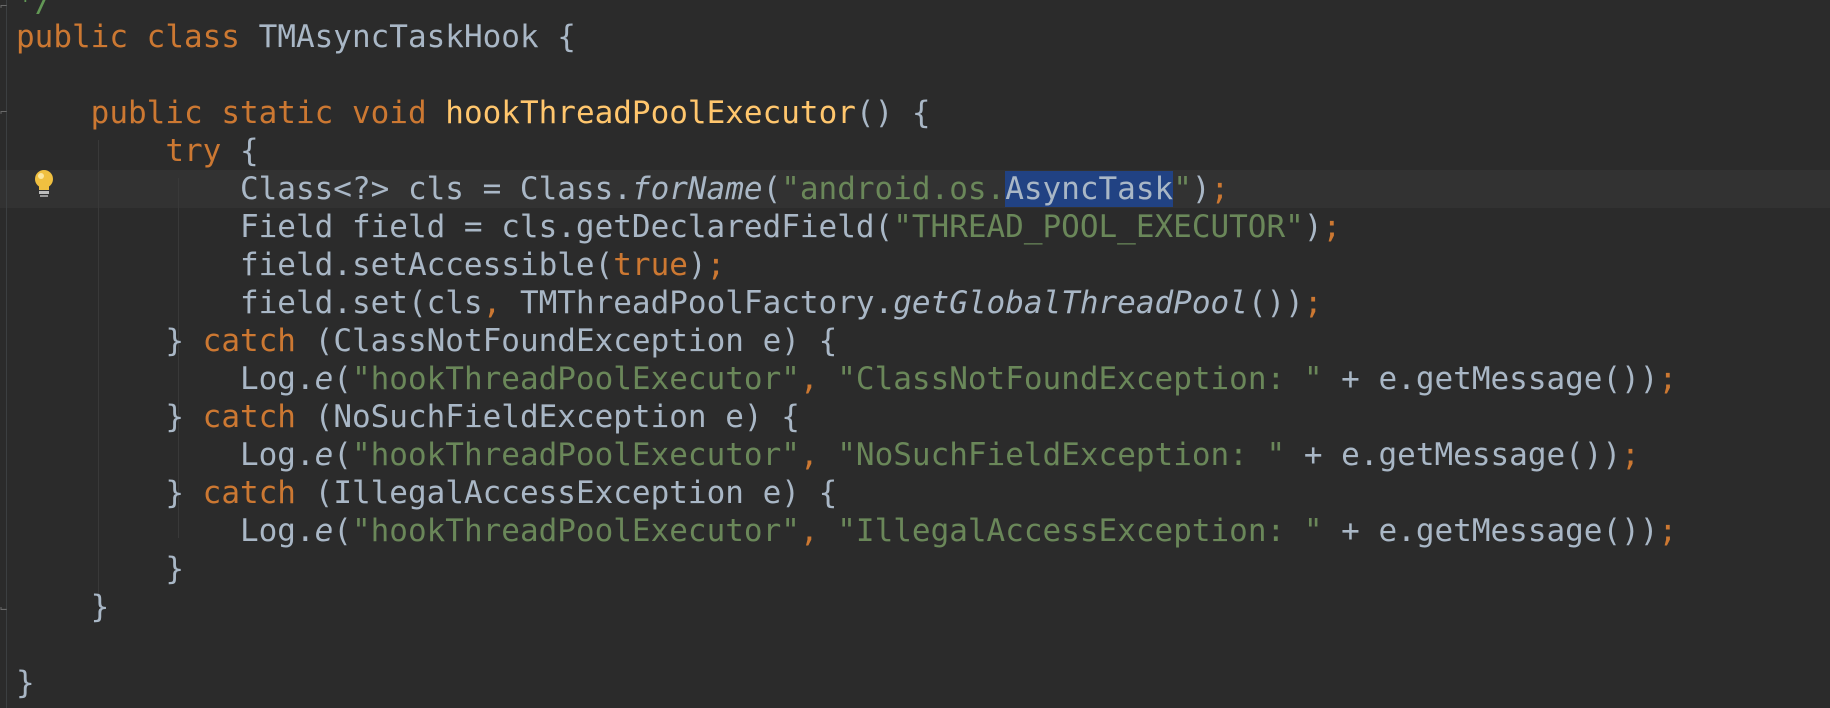 The image size is (1830, 708). I want to click on code-line-16: }, so click(63, 607).